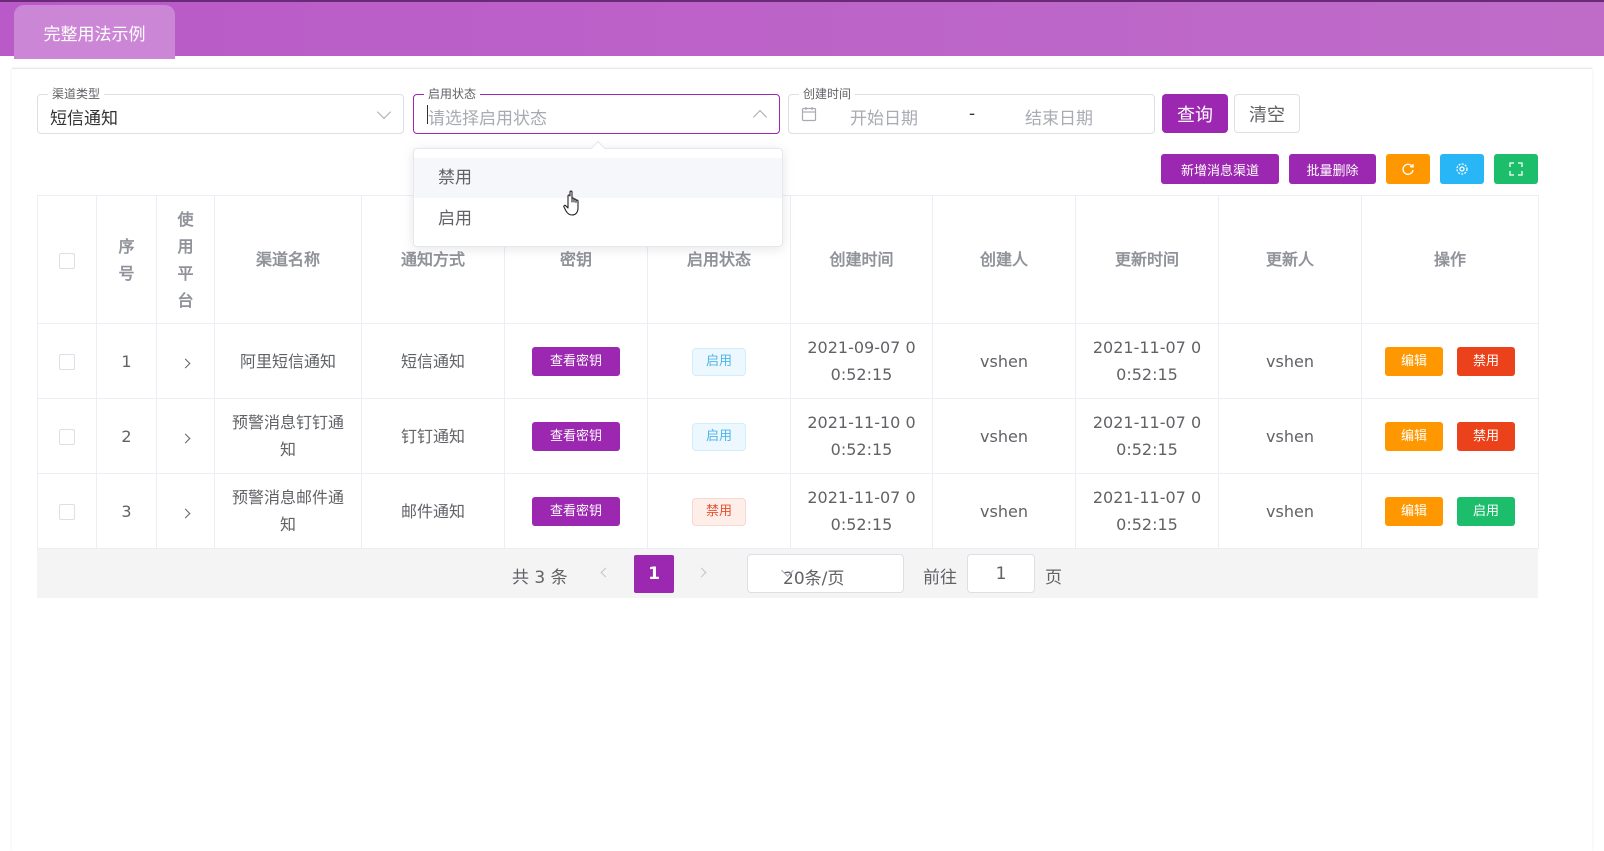  Describe the element at coordinates (540, 578) in the screenshot. I see `total-count: 共 3 条` at that location.